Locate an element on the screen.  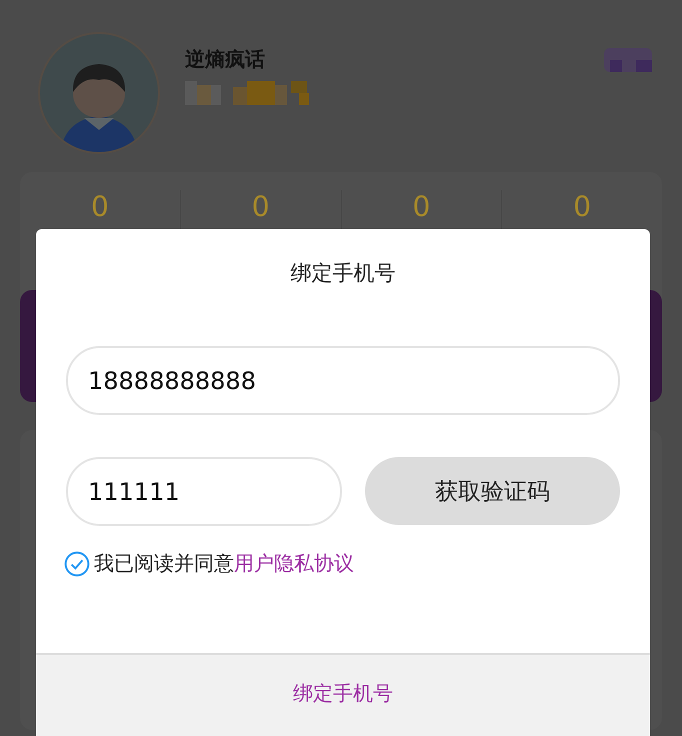
agreement-text: 我已阅读并同意 is located at coordinates (164, 563).